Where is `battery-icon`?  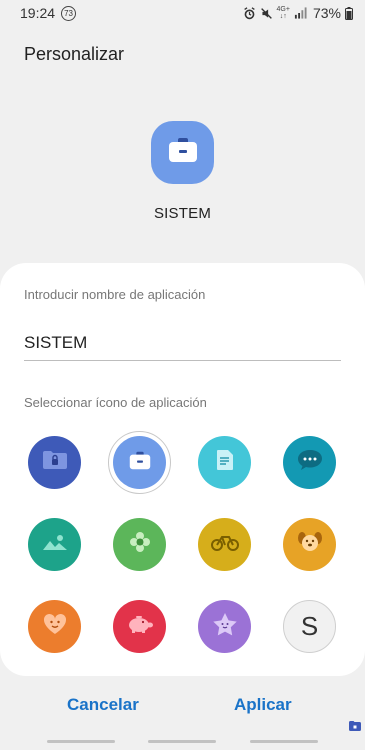 battery-icon is located at coordinates (349, 13).